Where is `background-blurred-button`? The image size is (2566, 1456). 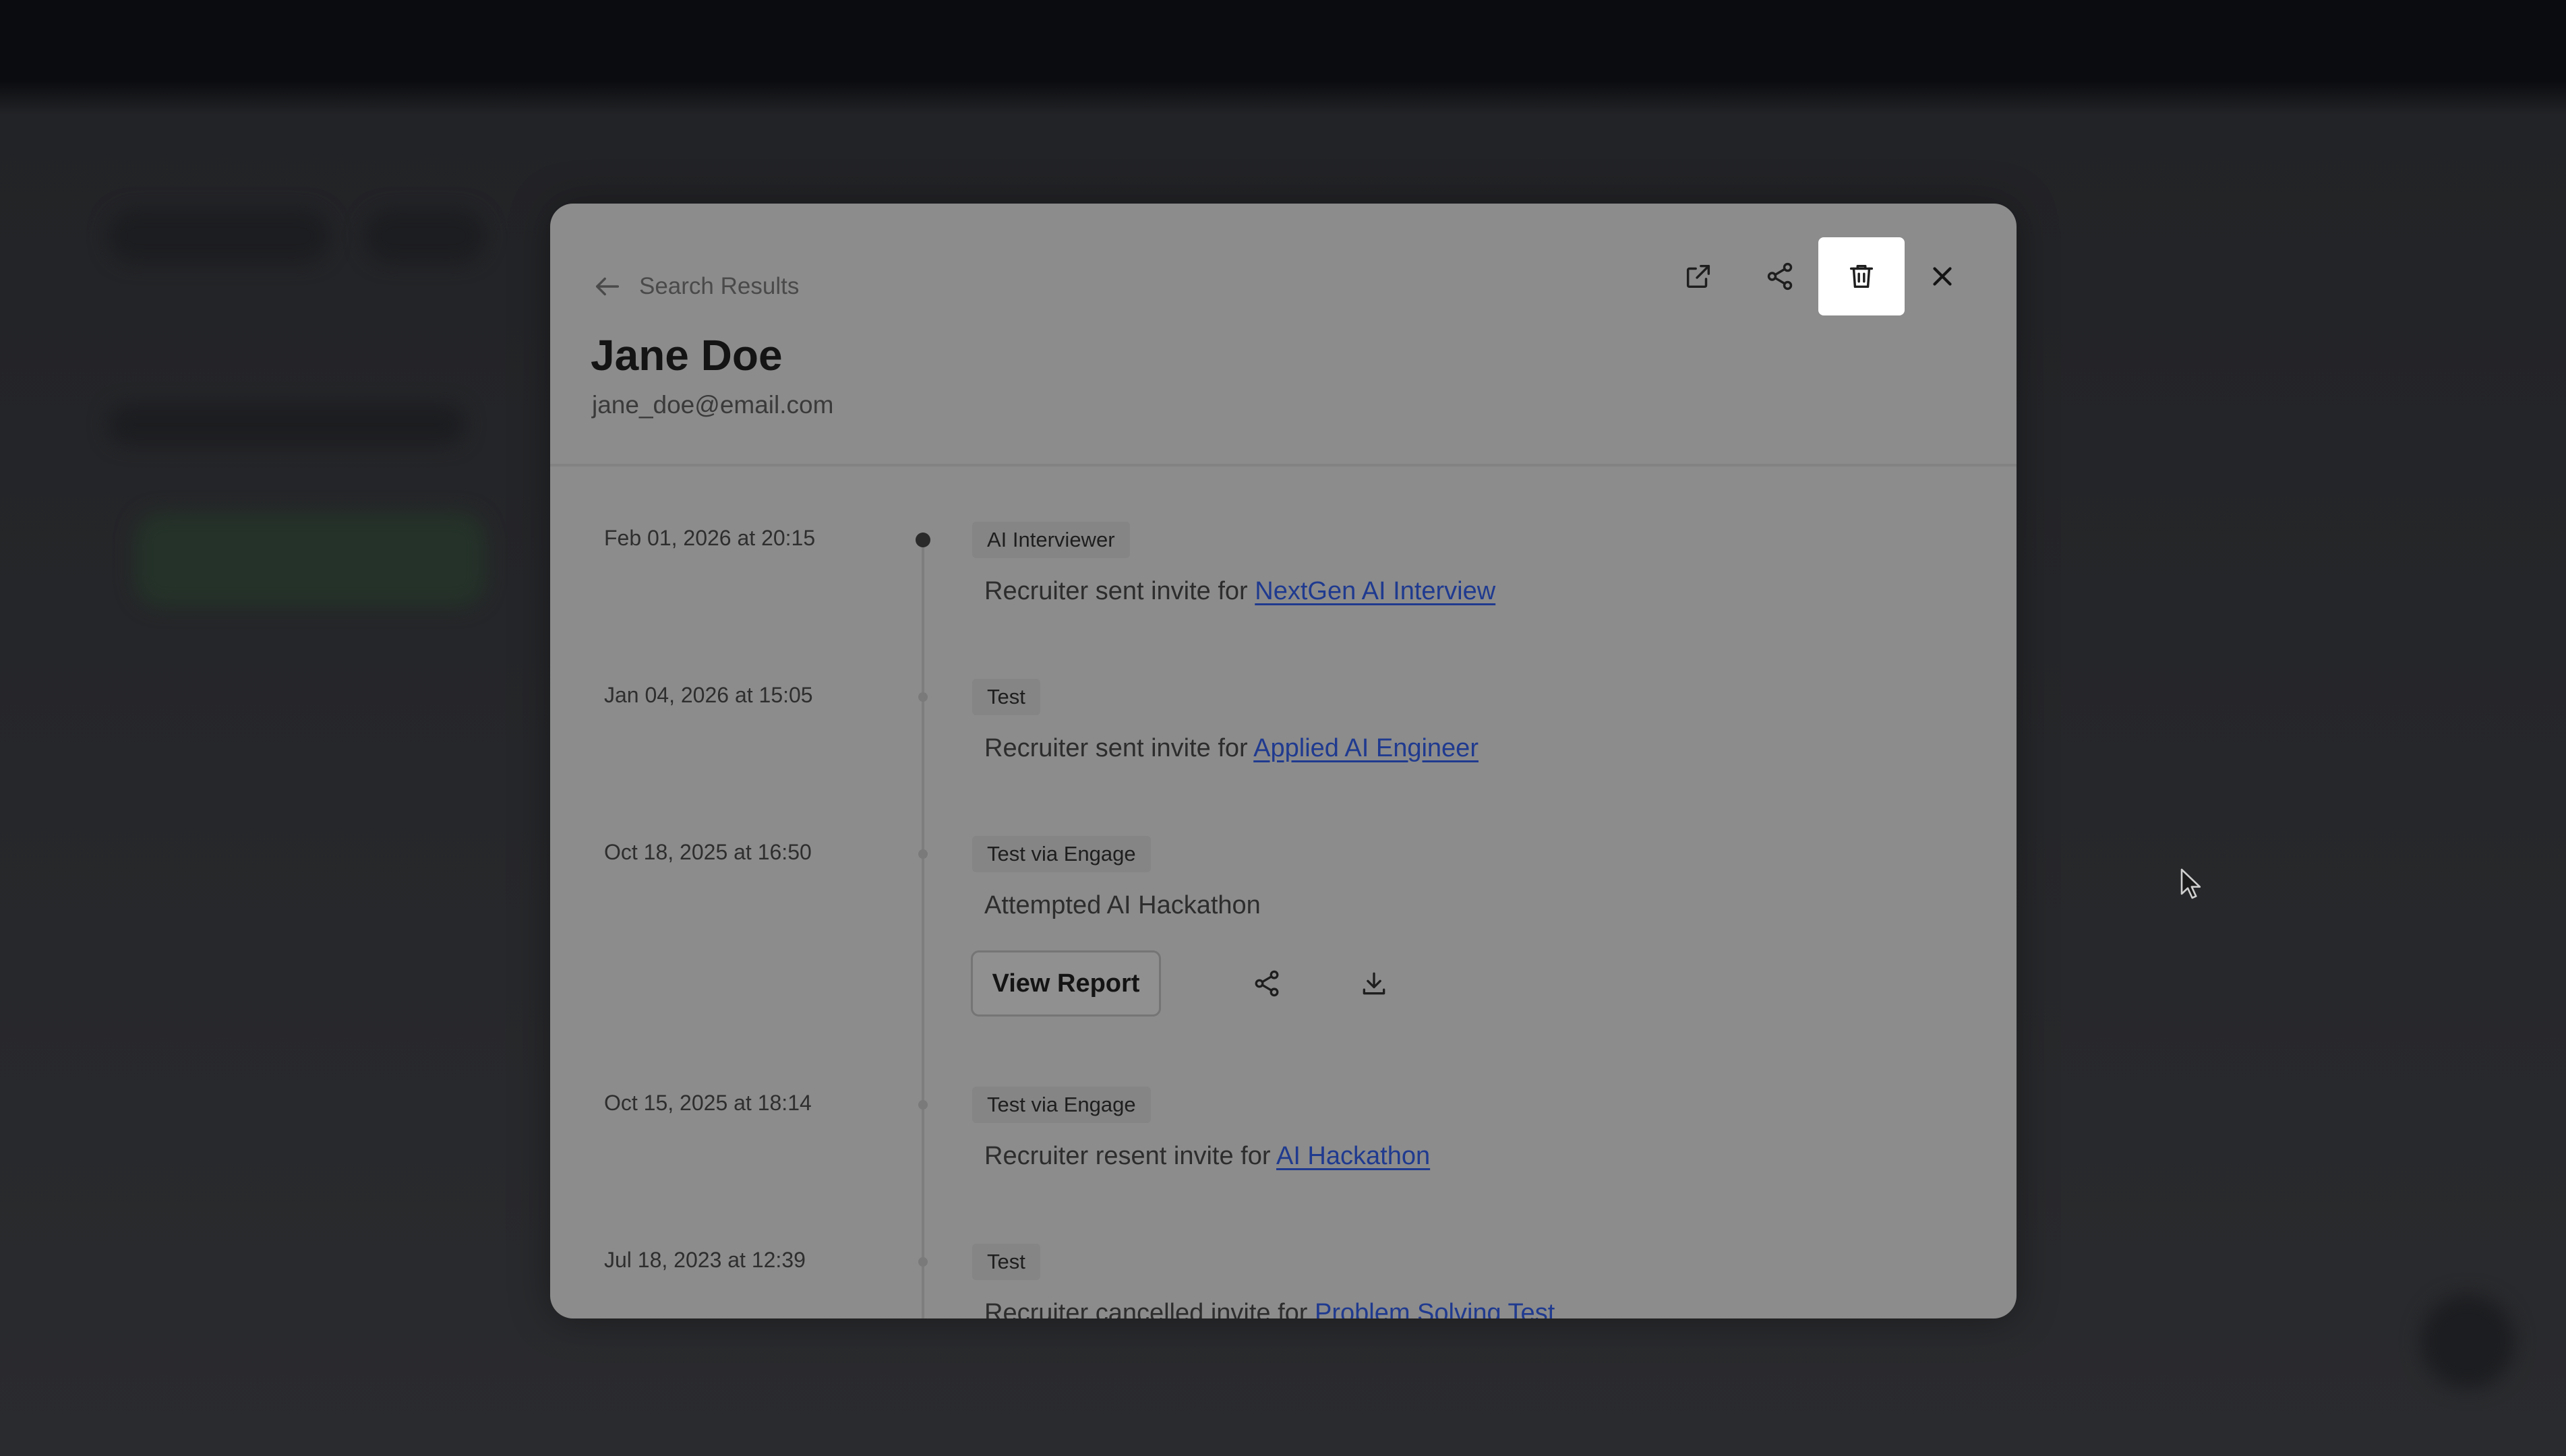
background-blurred-button is located at coordinates (424, 236).